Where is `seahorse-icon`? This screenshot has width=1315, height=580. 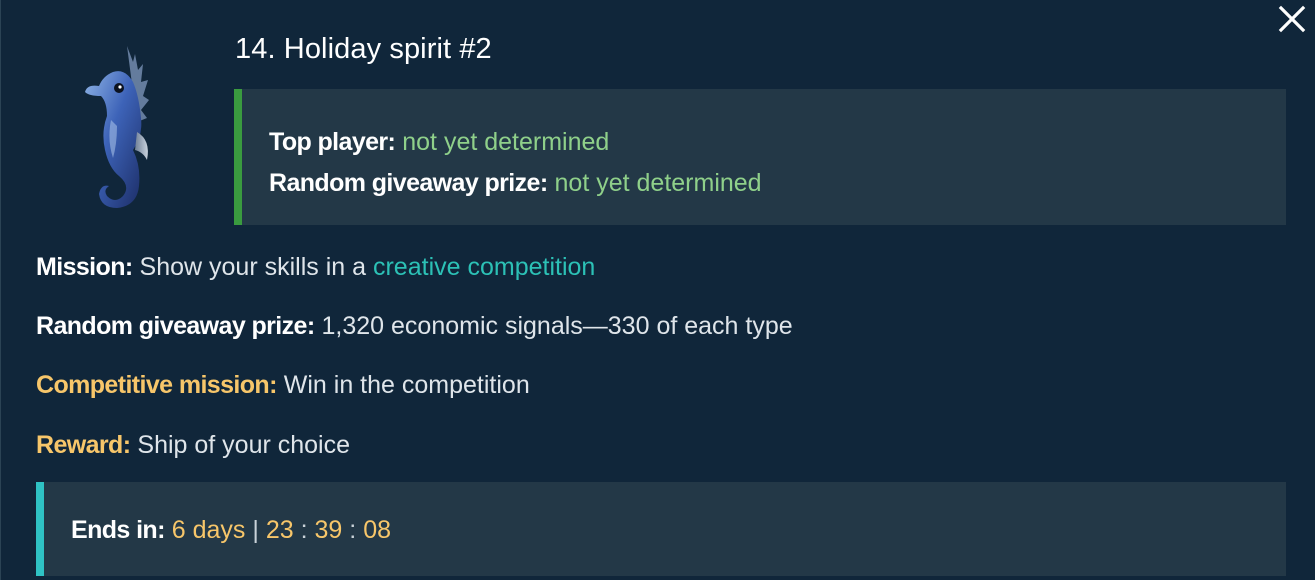
seahorse-icon is located at coordinates (117, 127).